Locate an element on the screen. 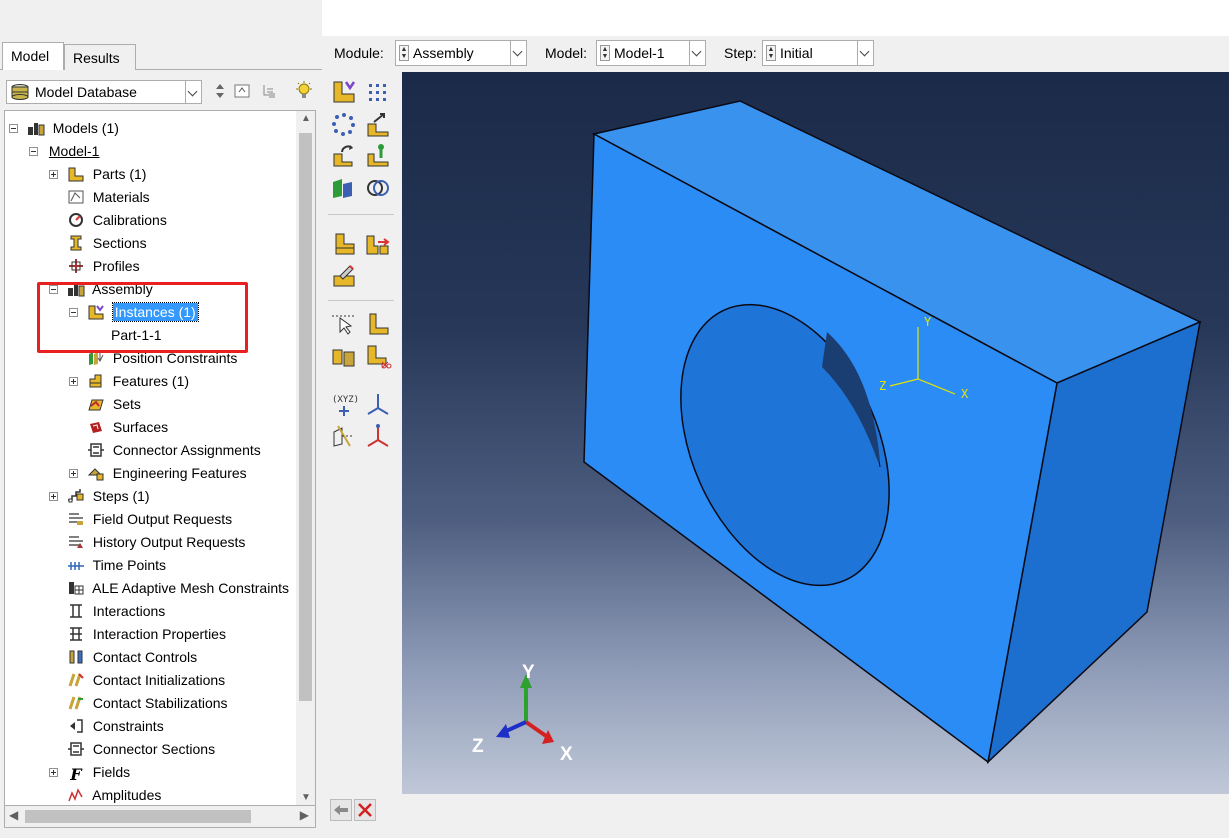 This screenshot has height=838, width=1229. ale-adaptive-mesh-icon is located at coordinates (76, 588).